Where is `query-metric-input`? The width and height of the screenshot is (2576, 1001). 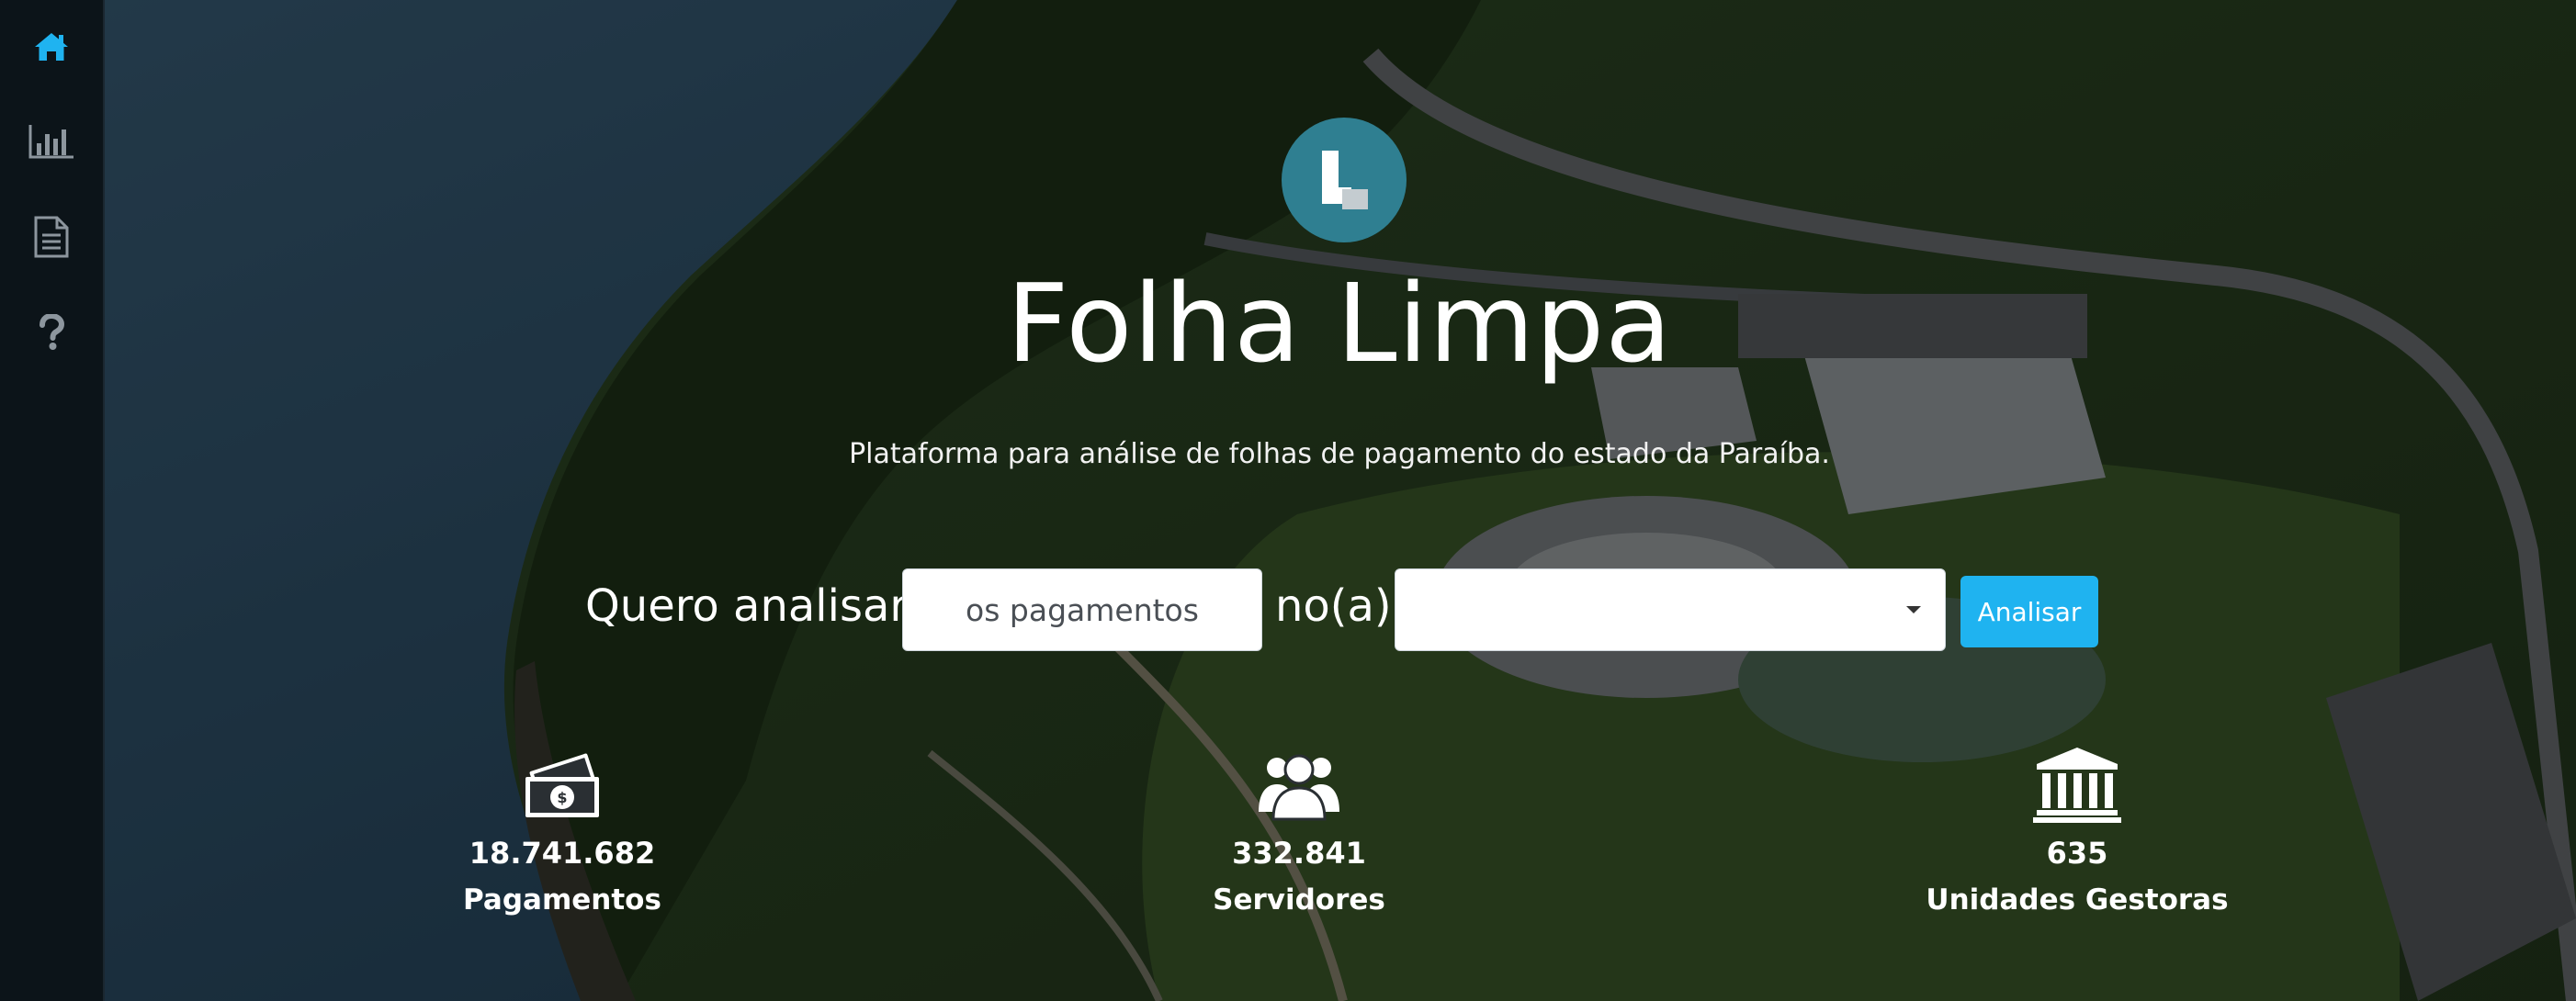
query-metric-input is located at coordinates (1082, 609).